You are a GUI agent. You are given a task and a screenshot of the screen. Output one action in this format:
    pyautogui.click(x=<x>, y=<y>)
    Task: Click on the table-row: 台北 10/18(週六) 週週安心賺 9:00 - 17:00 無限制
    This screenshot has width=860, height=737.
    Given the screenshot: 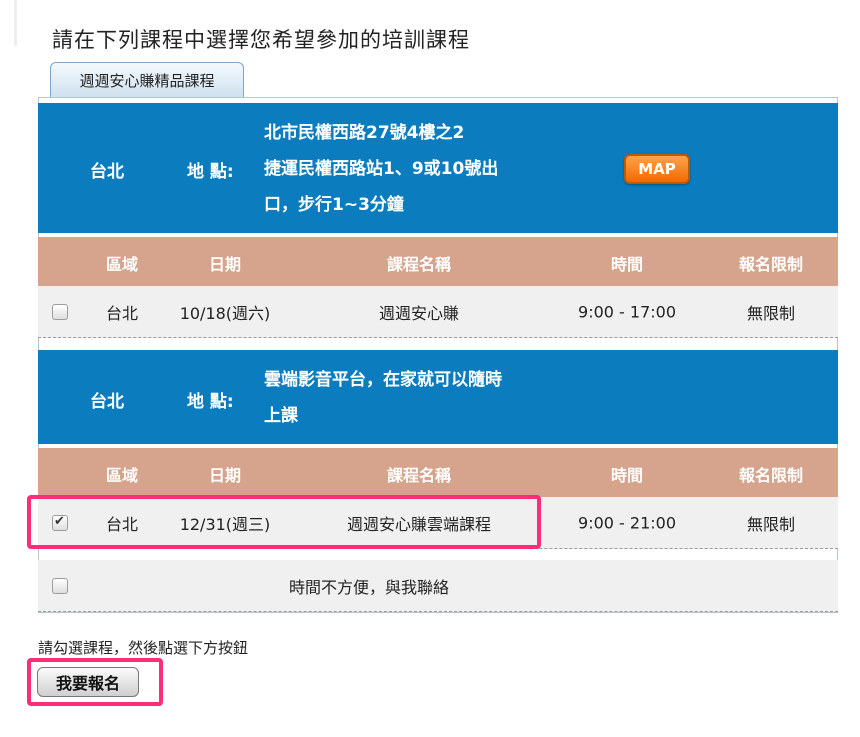 What is the action you would take?
    pyautogui.click(x=438, y=312)
    